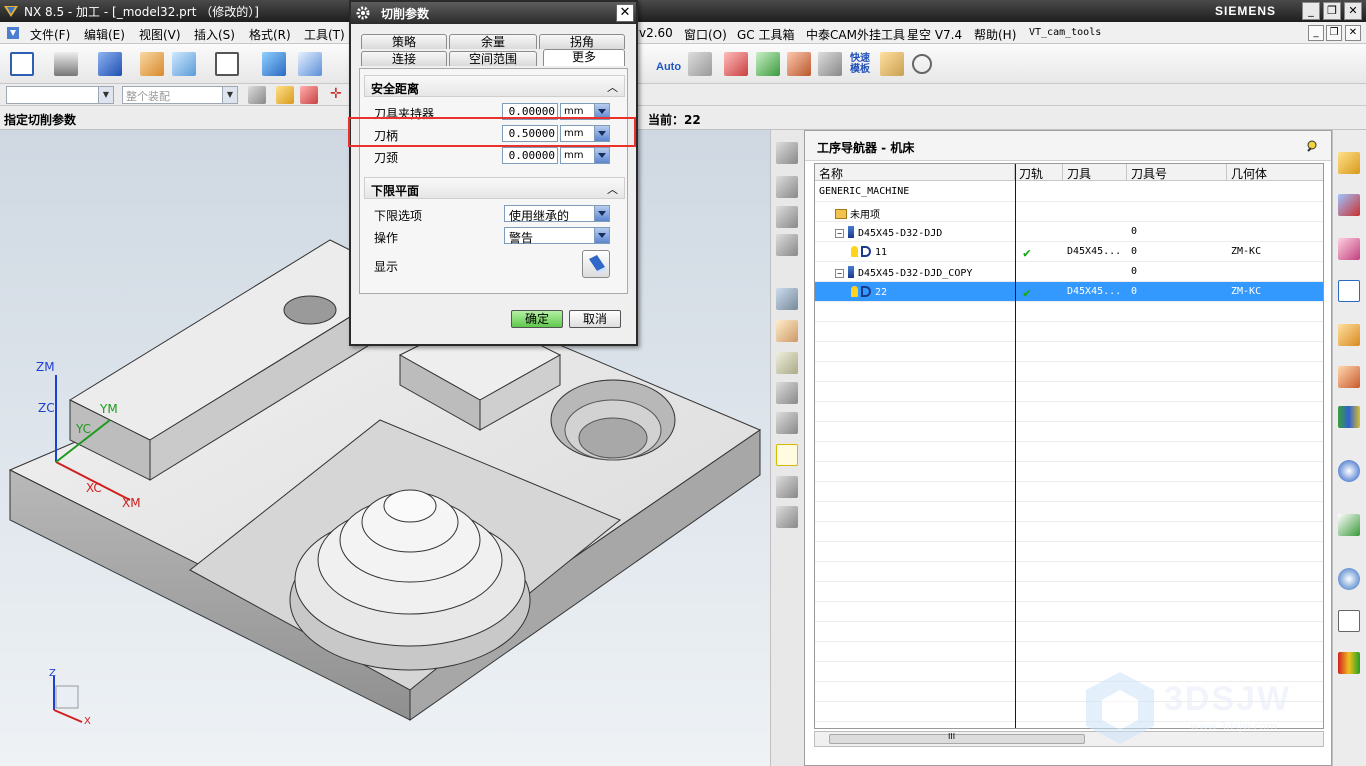 The height and width of the screenshot is (766, 1366). What do you see at coordinates (915, 172) in the screenshot?
I see `column-header-name: 名称` at bounding box center [915, 172].